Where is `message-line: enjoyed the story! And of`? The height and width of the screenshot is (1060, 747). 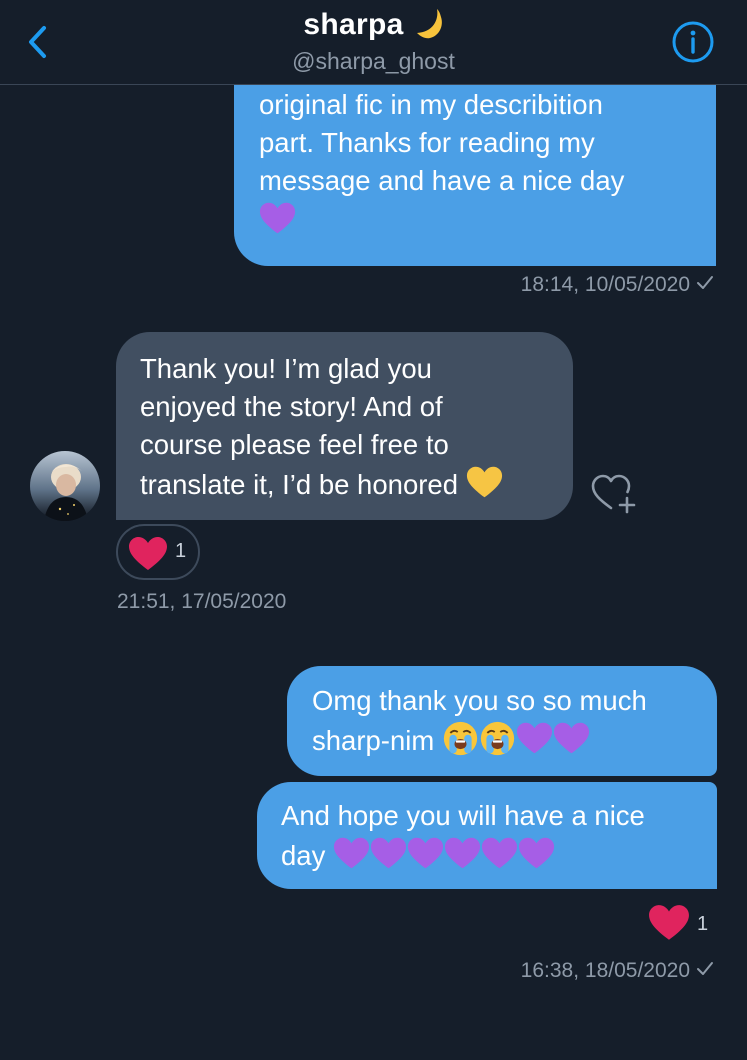 message-line: enjoyed the story! And of is located at coordinates (291, 406).